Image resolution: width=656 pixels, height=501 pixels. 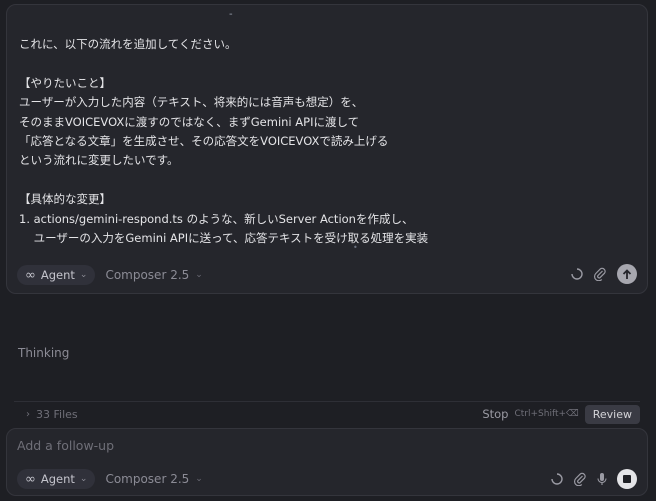 I want to click on message-line: これに、以下の流れを追加してください。, so click(x=128, y=44).